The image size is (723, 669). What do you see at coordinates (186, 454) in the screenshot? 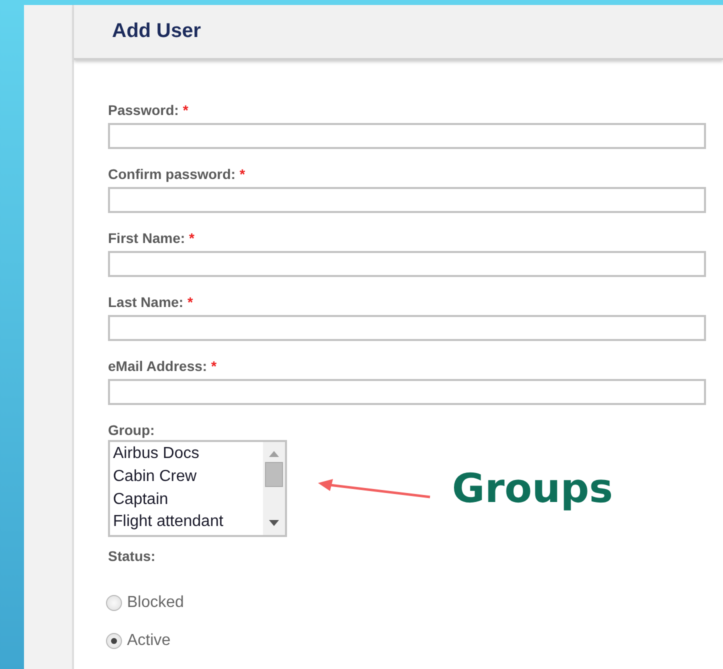
I see `list-option: Airbus Docs` at bounding box center [186, 454].